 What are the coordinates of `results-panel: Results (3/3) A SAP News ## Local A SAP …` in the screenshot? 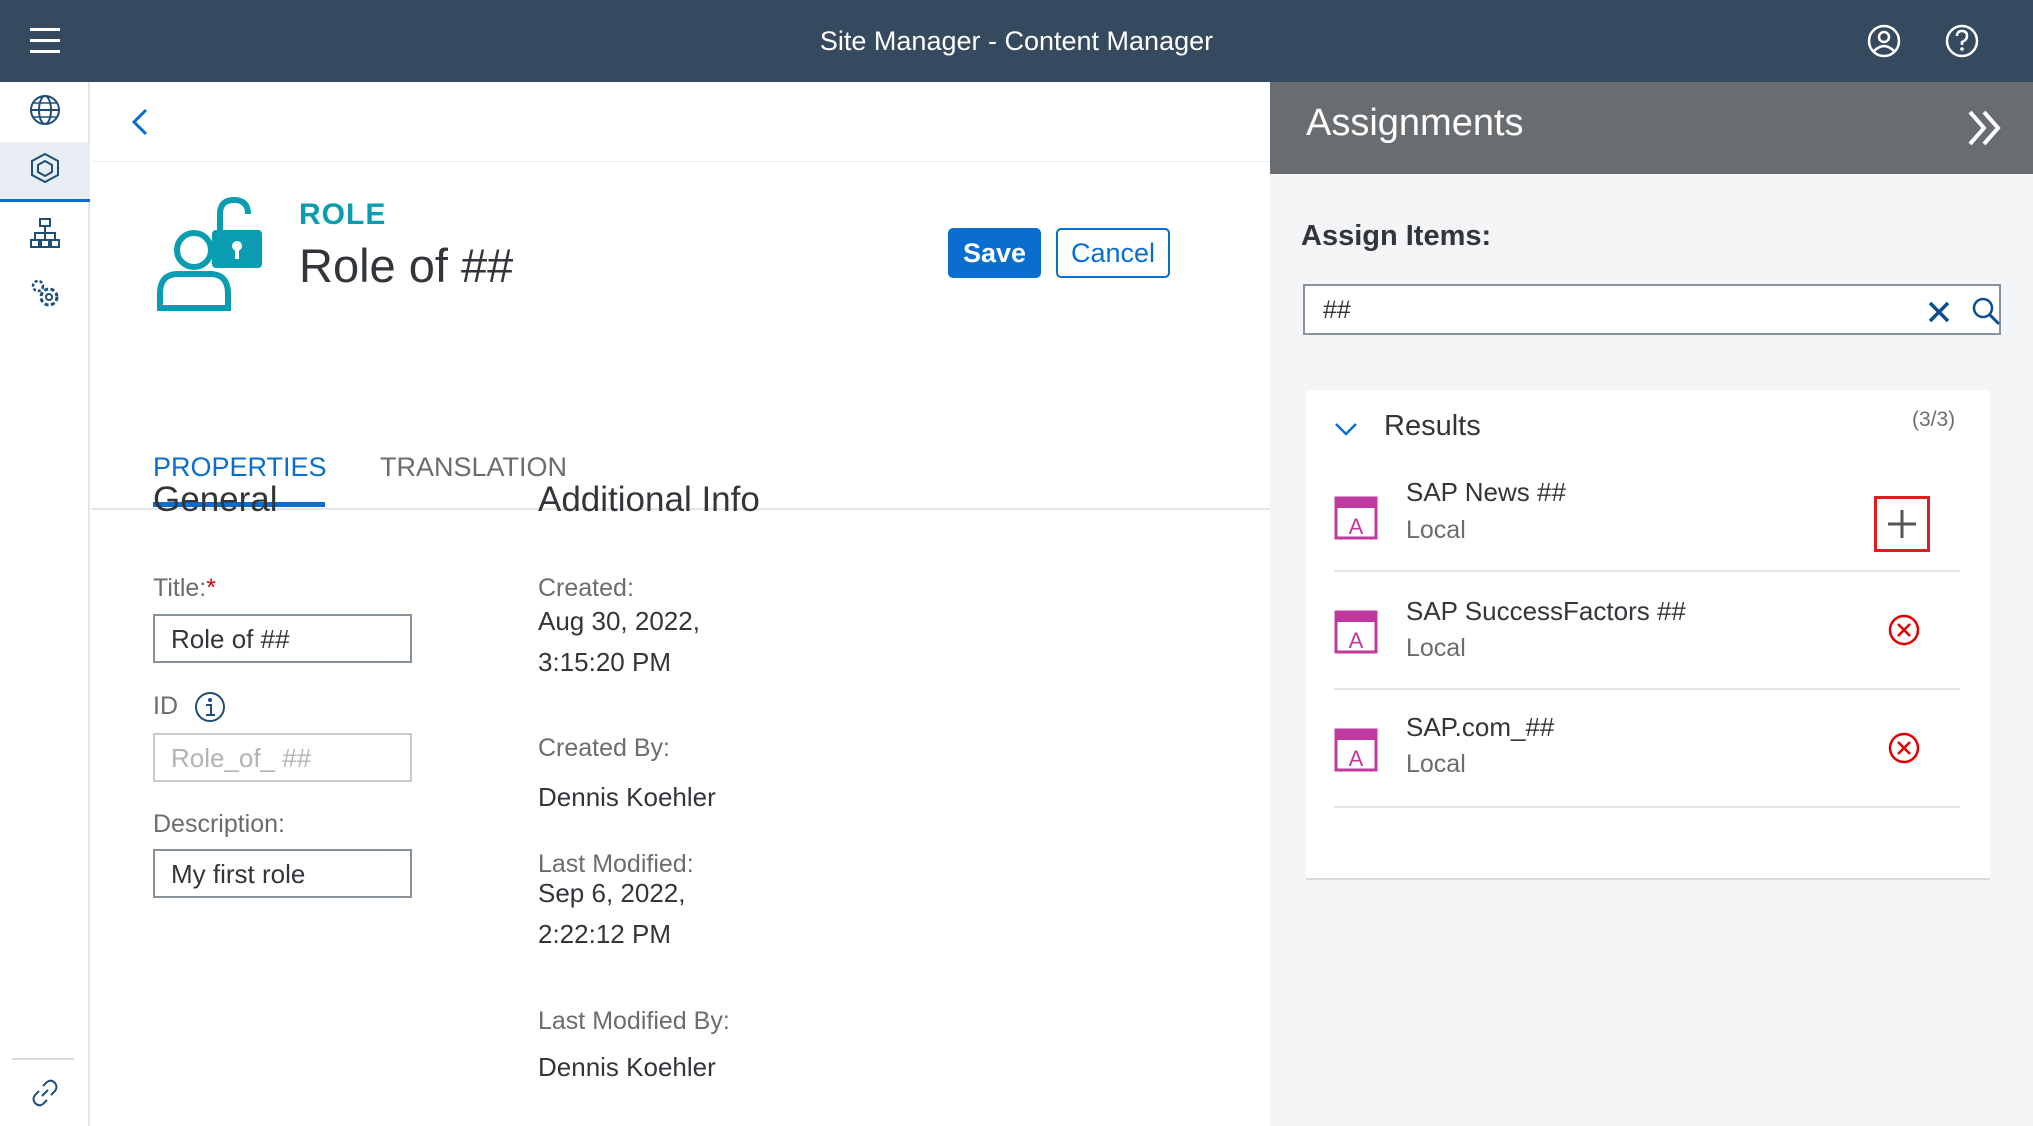 It's located at (1648, 635).